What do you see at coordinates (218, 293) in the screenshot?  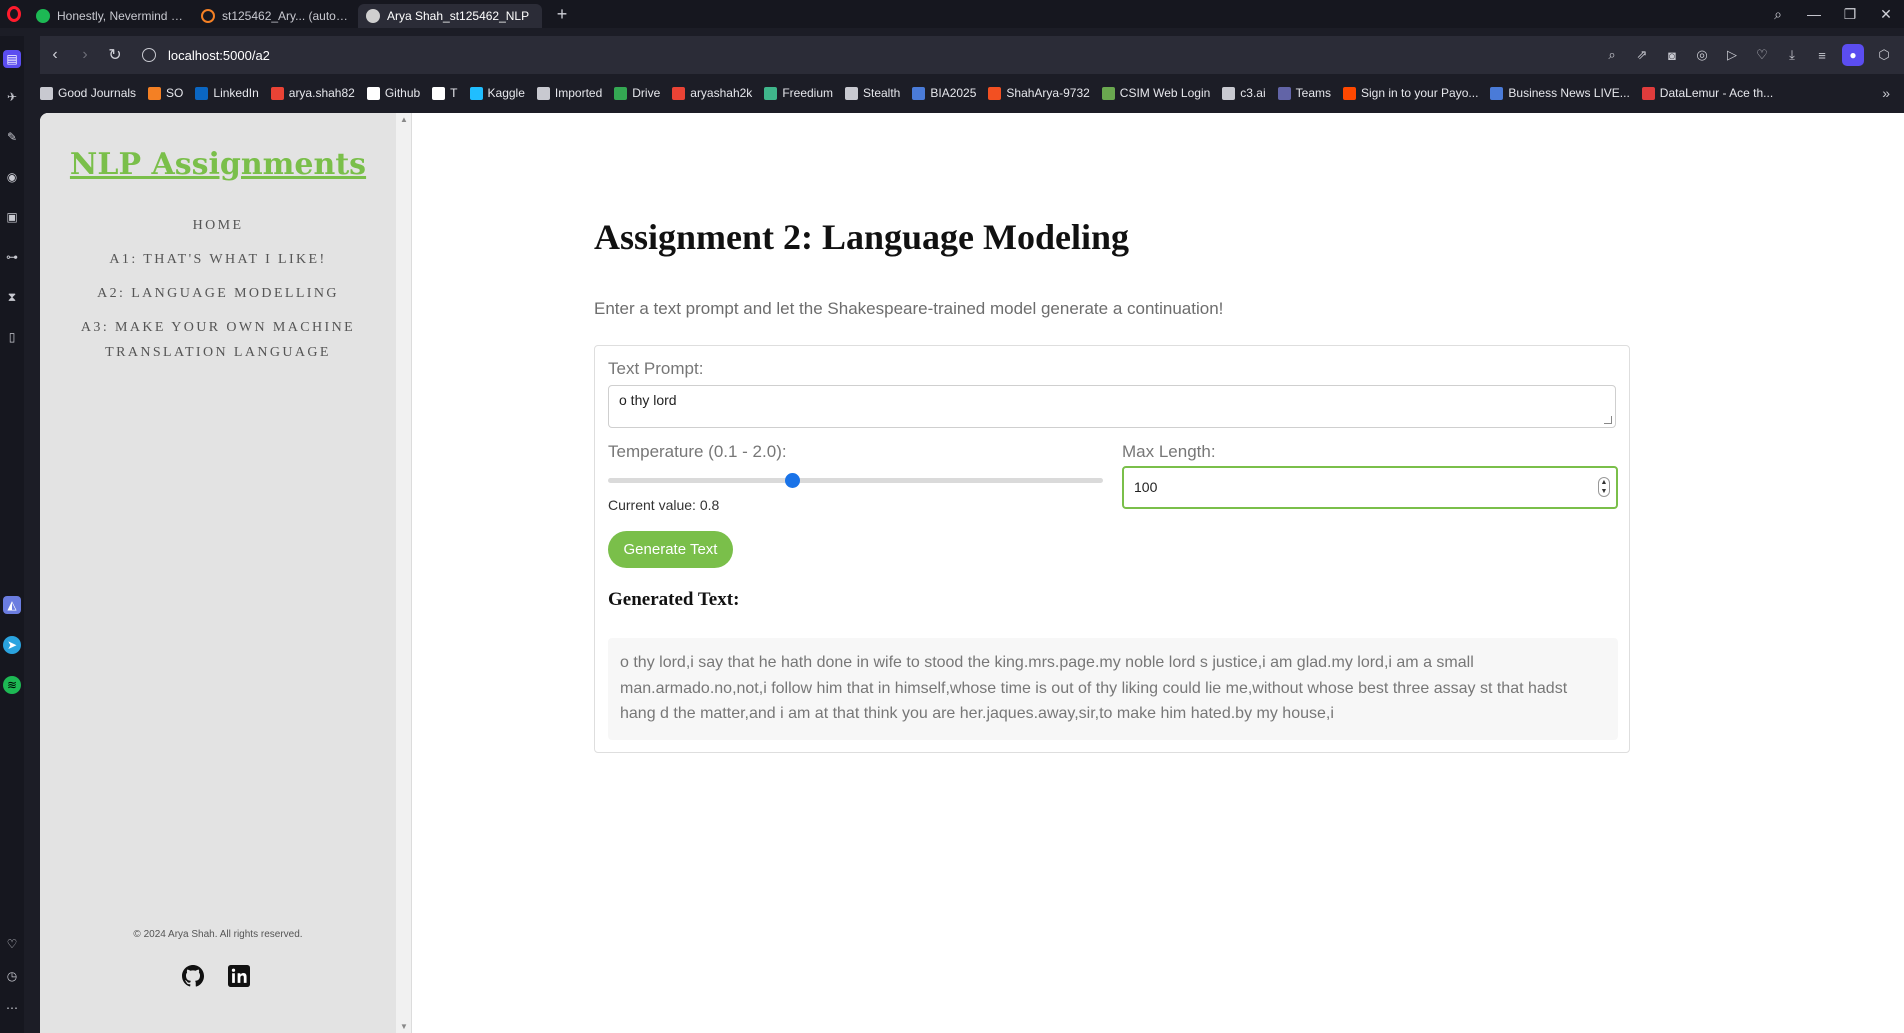 I see `nav-link-a2: A2: LANGUAGE MODELLING` at bounding box center [218, 293].